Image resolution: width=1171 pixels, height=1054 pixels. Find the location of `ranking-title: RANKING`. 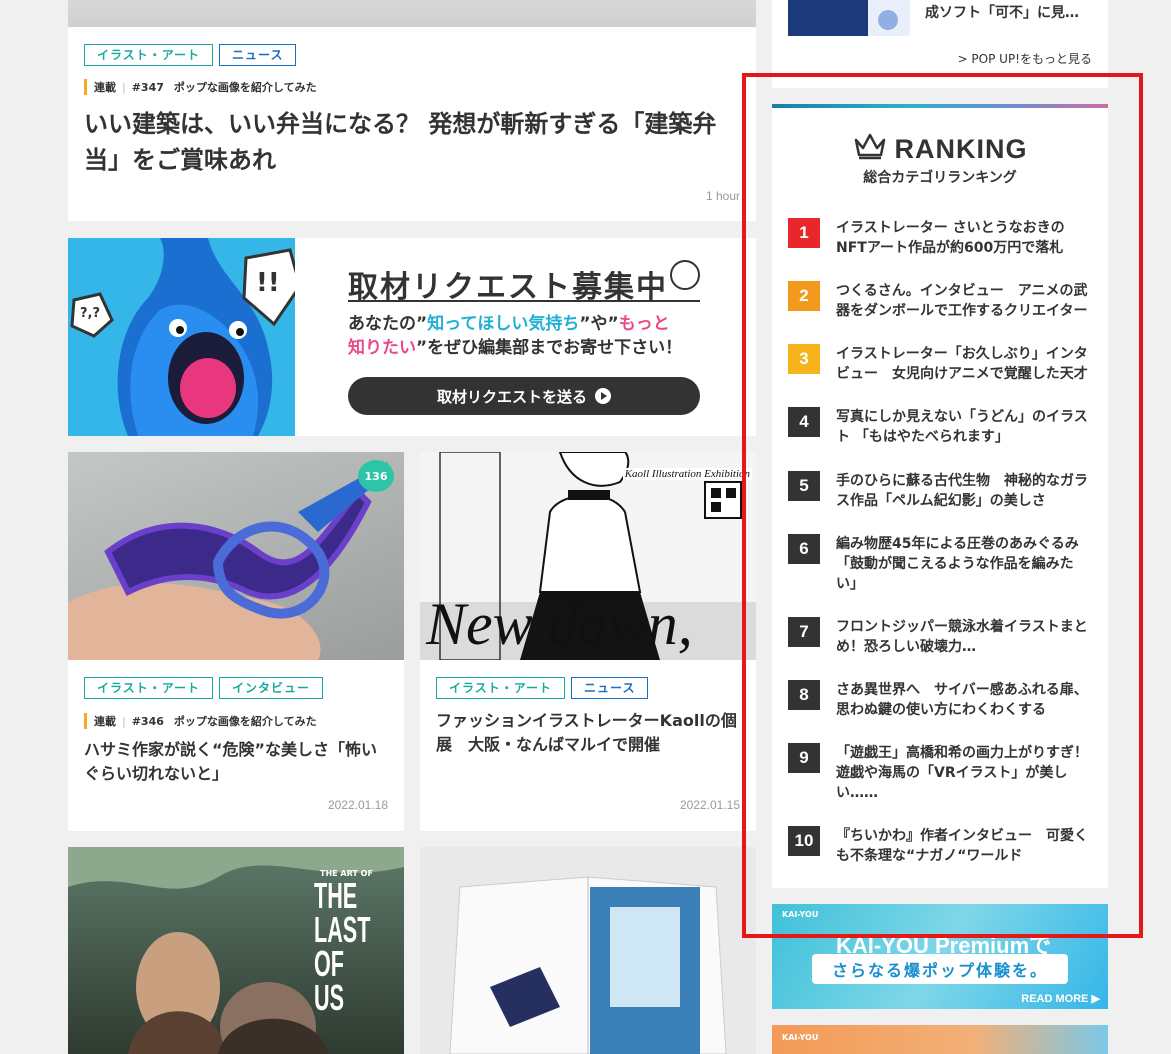

ranking-title: RANKING is located at coordinates (961, 149).